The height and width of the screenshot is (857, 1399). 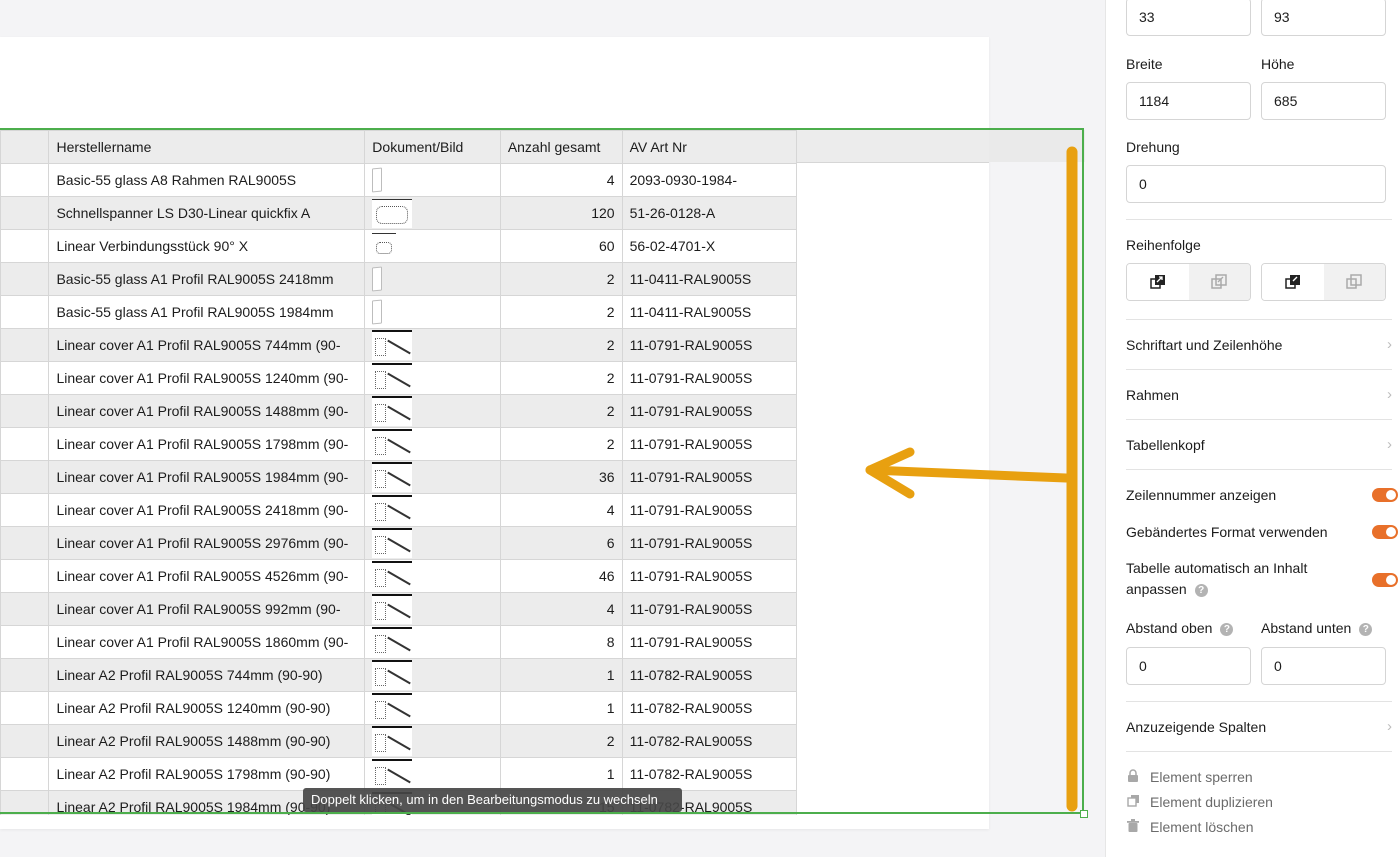 I want to click on article-number-cell: 11-0411-RAL9005S, so click(x=709, y=312).